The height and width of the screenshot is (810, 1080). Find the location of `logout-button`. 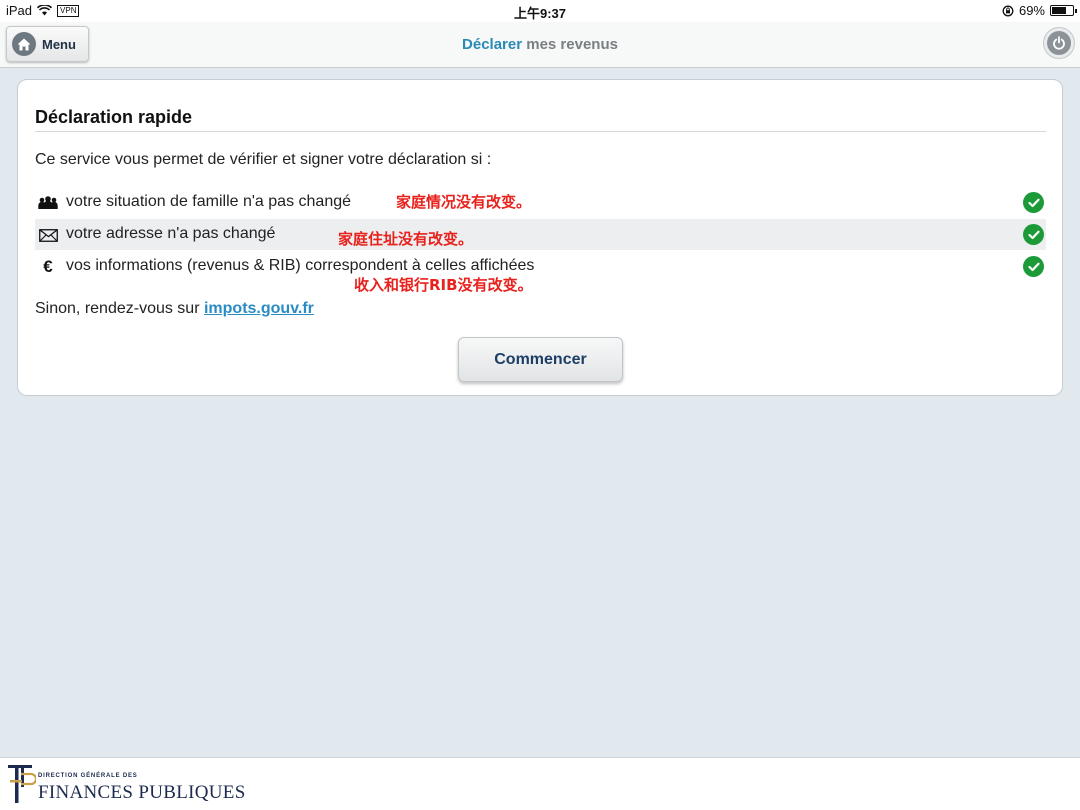

logout-button is located at coordinates (1059, 43).